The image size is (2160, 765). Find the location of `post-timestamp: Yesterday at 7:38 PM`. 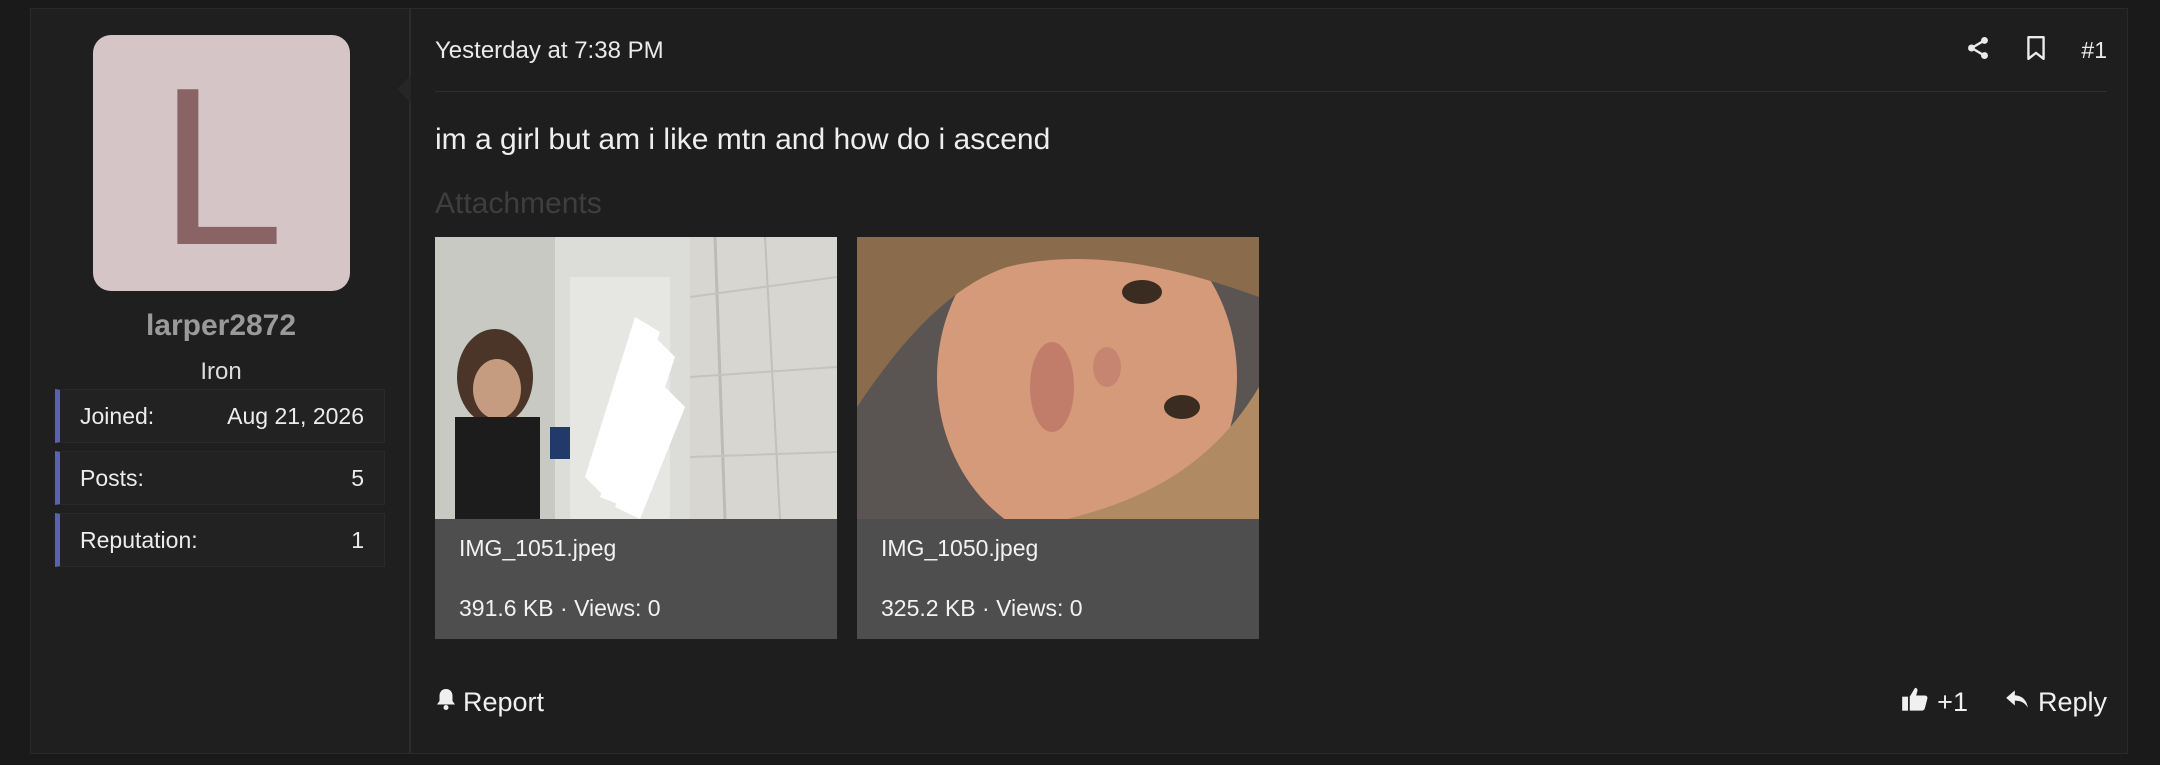

post-timestamp: Yesterday at 7:38 PM is located at coordinates (549, 51).